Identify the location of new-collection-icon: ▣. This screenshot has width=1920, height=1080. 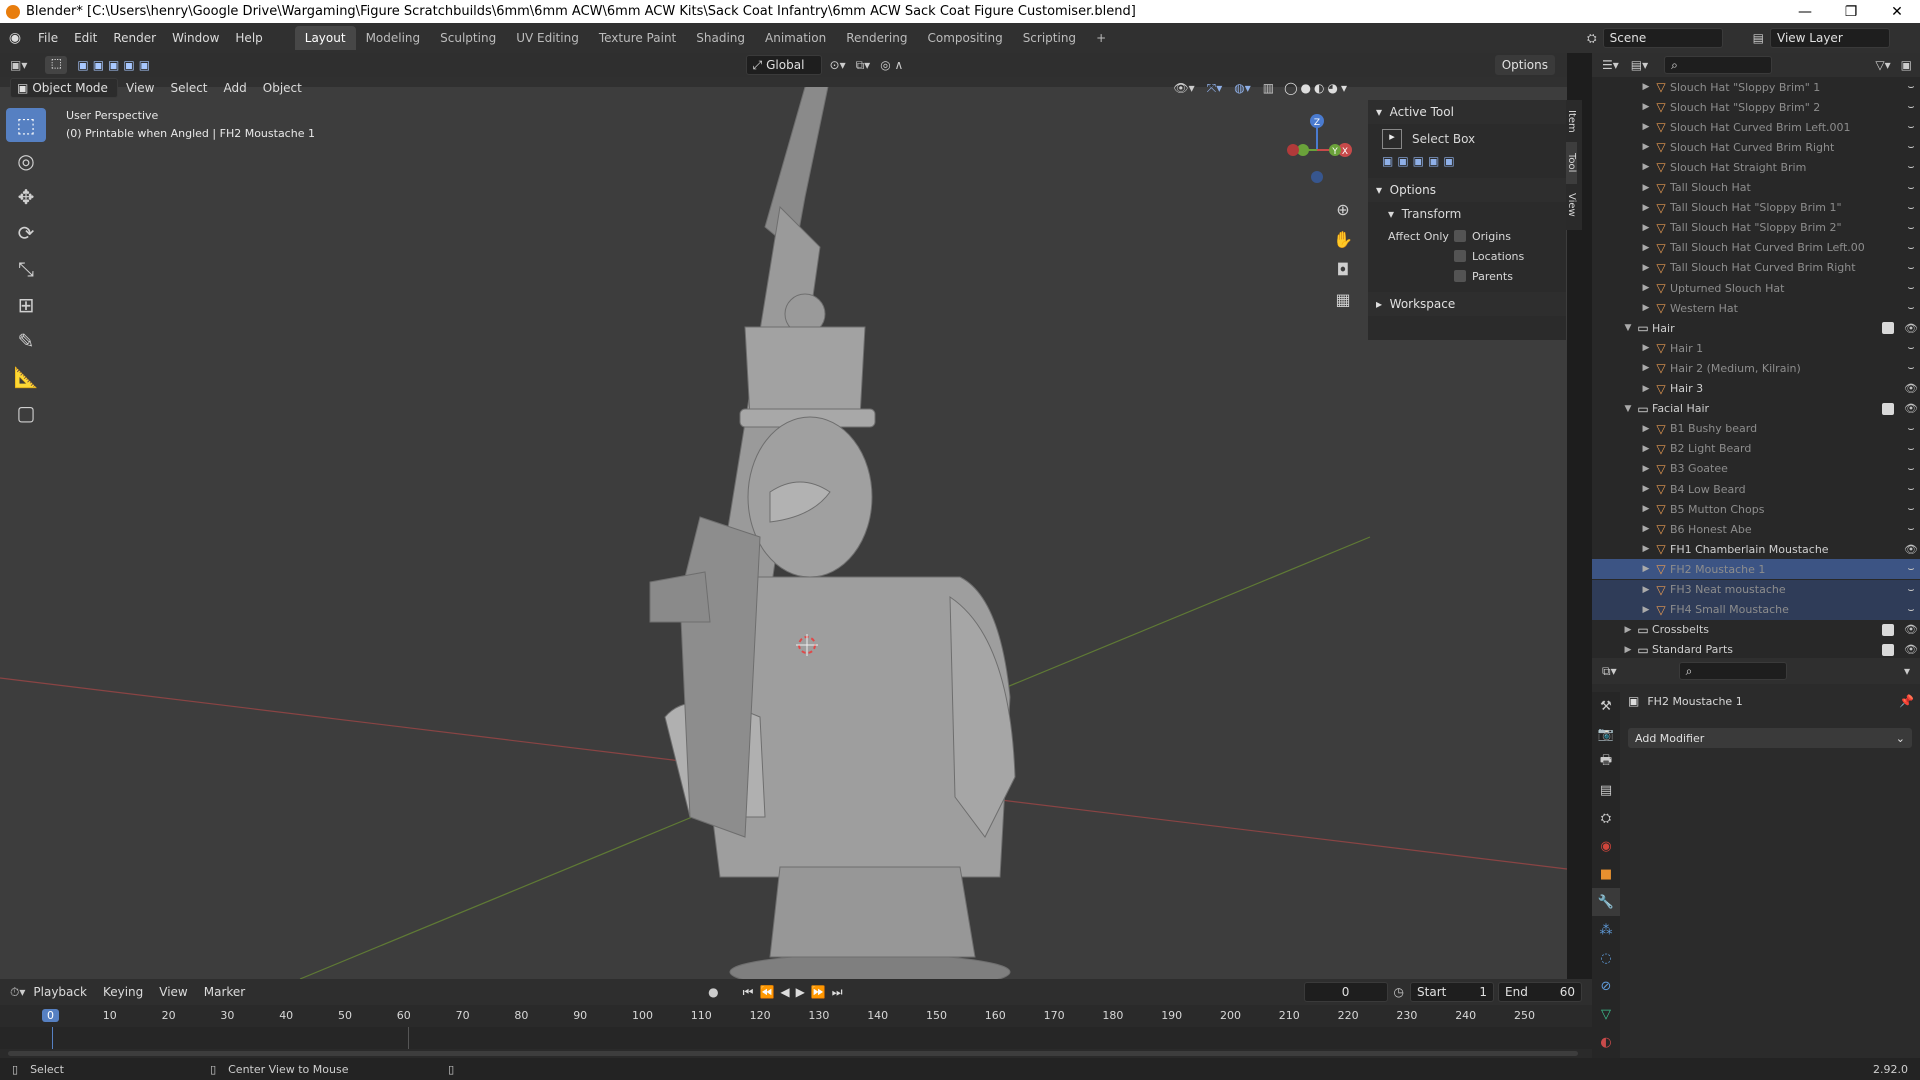
(1906, 65).